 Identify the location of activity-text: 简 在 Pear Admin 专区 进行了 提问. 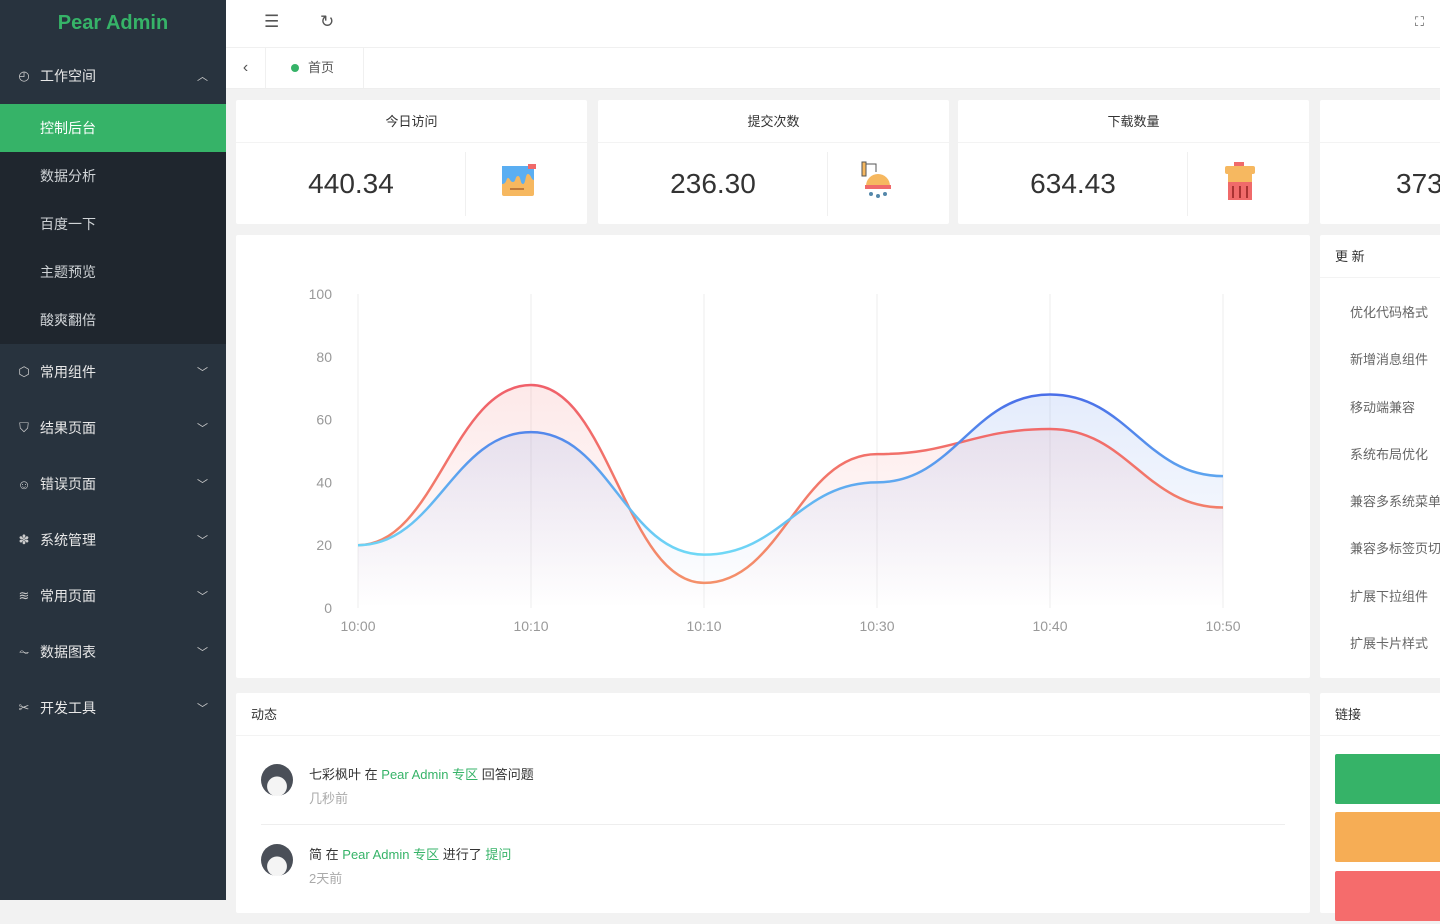
(410, 853).